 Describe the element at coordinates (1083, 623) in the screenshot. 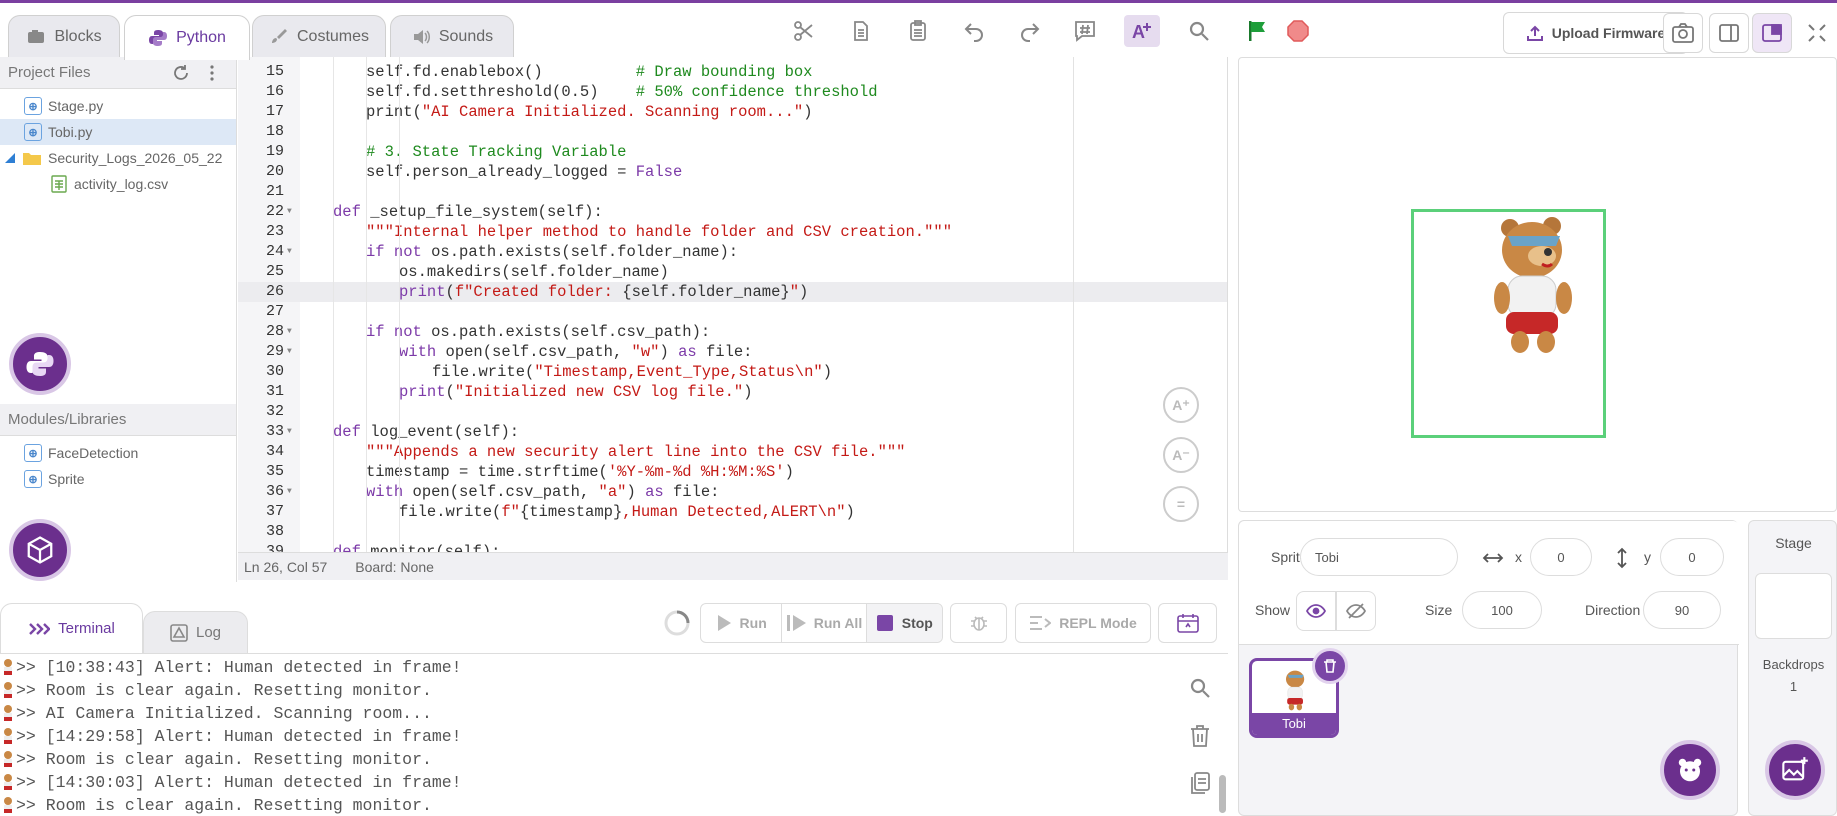

I see `repl-mode-button: REPL Mode` at that location.